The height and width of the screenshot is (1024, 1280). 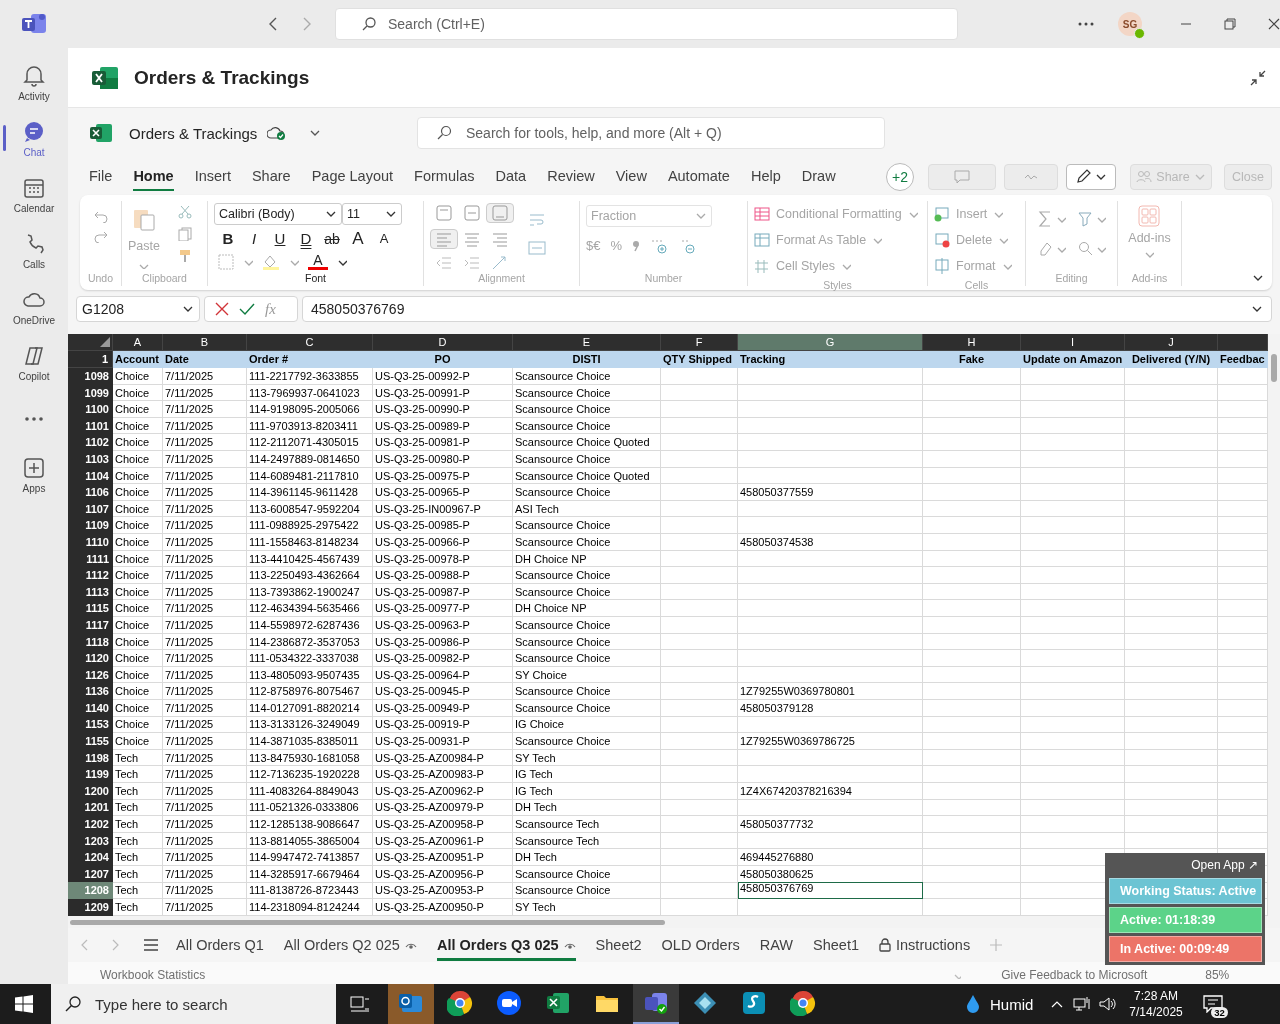 What do you see at coordinates (276, 133) in the screenshot?
I see `cloud-check-icon` at bounding box center [276, 133].